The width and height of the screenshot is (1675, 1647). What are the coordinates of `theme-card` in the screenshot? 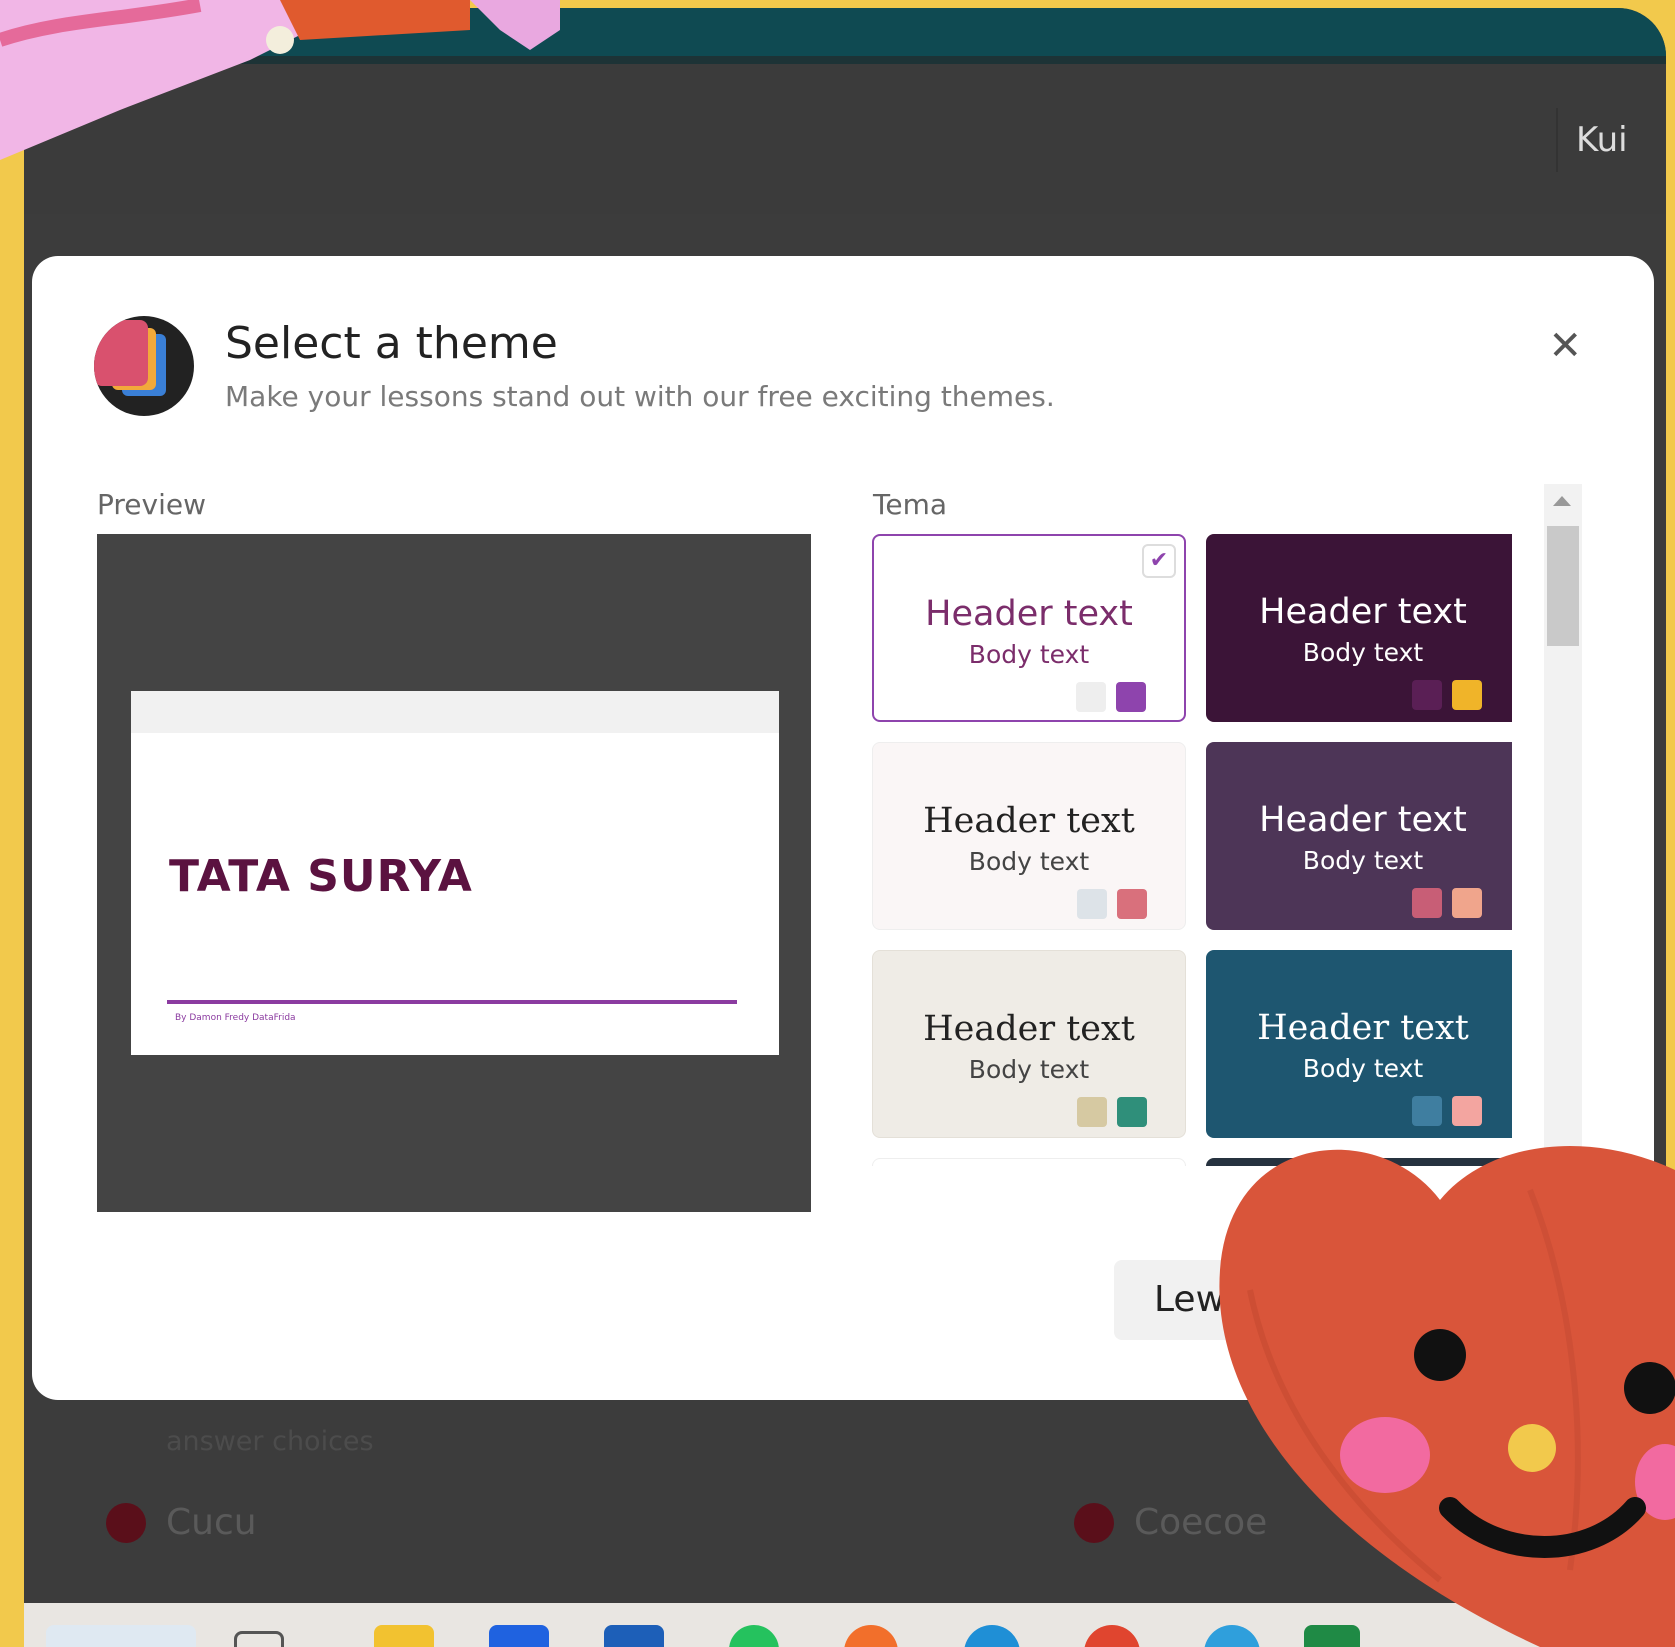 It's located at (1029, 1162).